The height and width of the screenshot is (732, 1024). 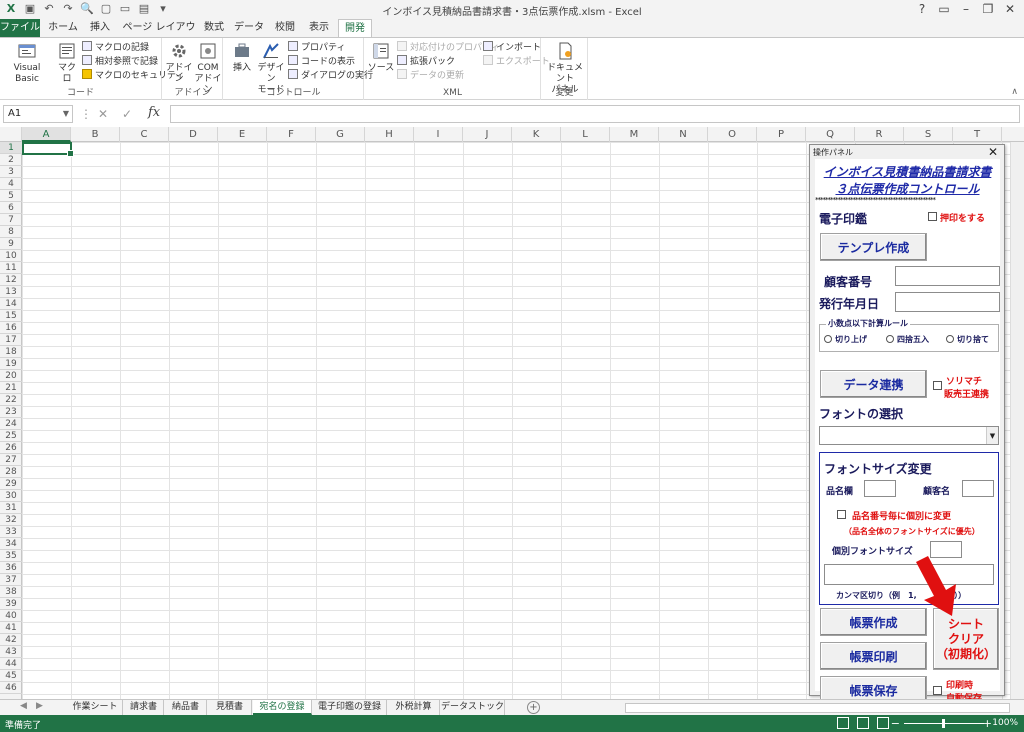 What do you see at coordinates (817, 708) in the screenshot?
I see `horizontal-scrollbar` at bounding box center [817, 708].